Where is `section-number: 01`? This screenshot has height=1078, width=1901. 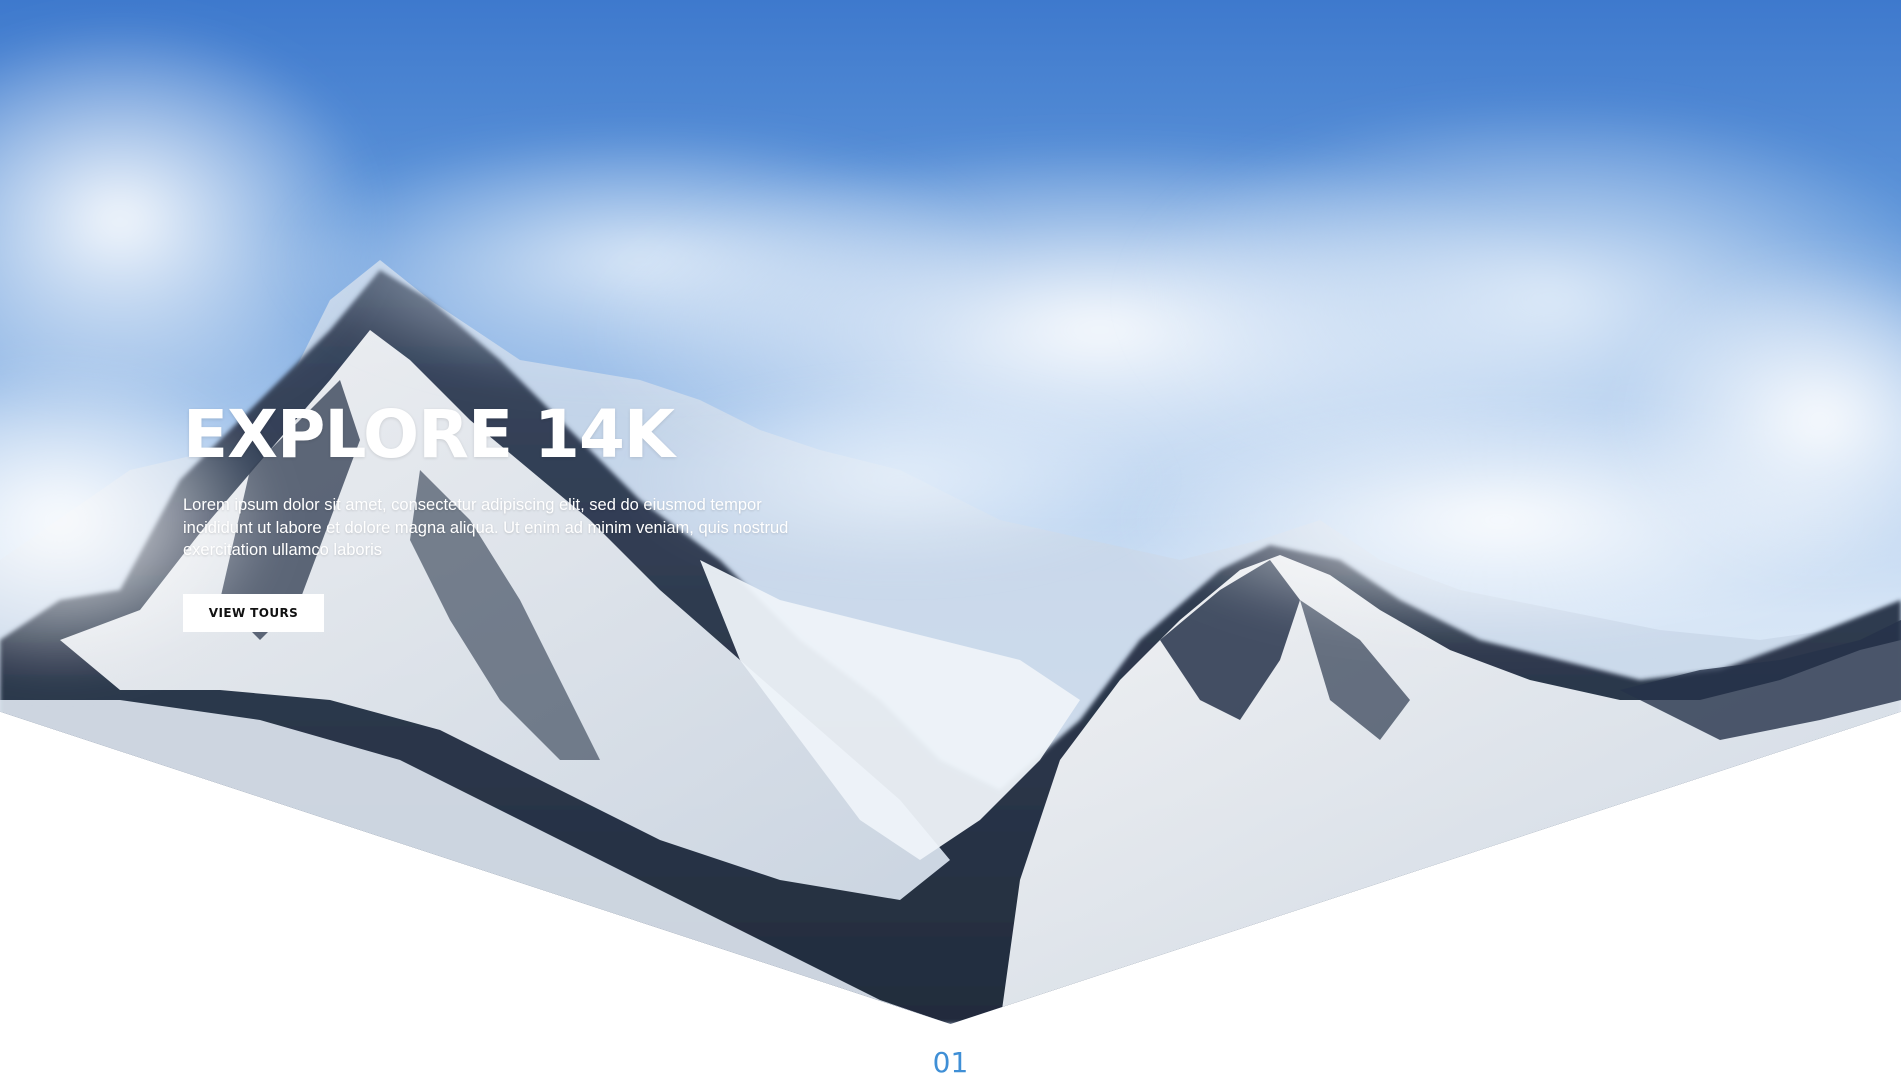 section-number: 01 is located at coordinates (950, 1062).